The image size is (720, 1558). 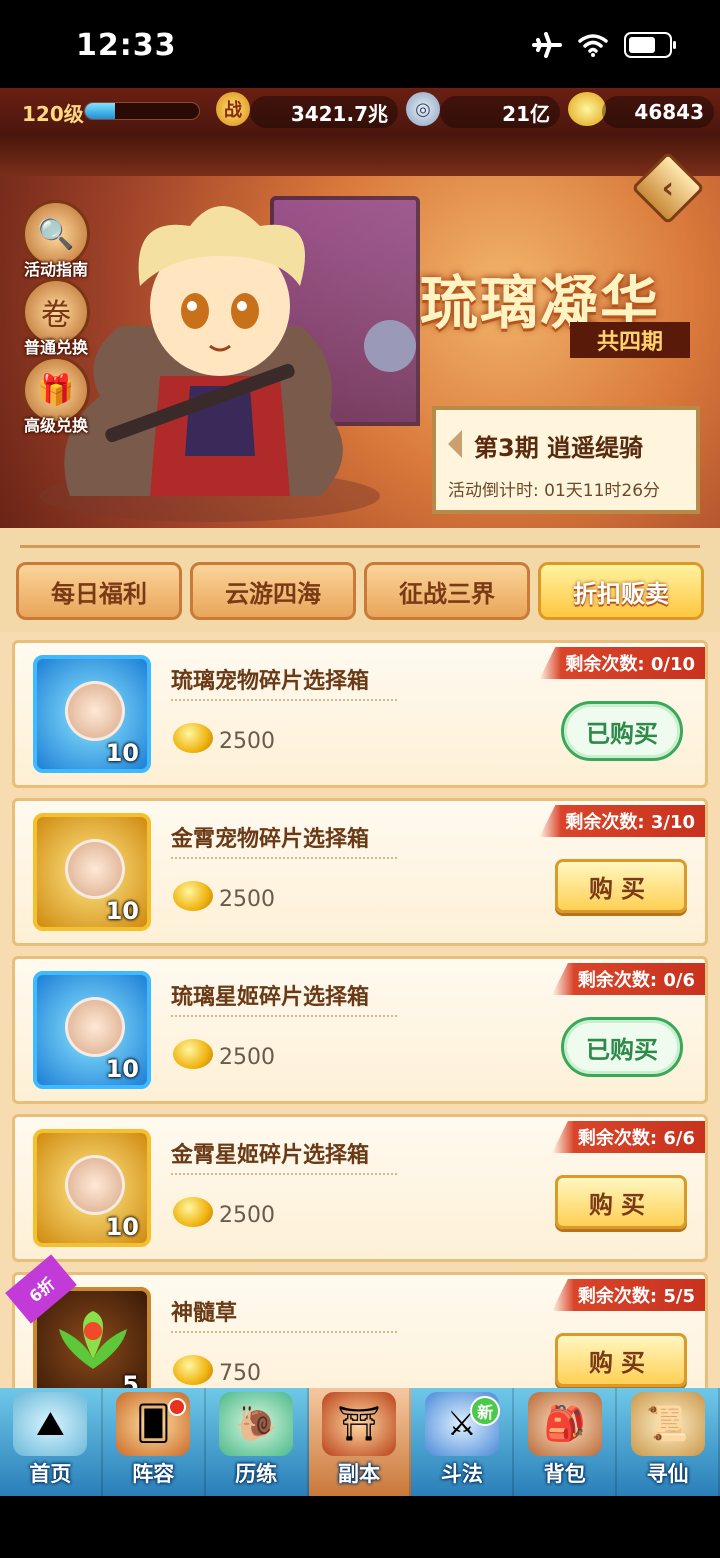 I want to click on nav-training: 🐌 历练, so click(x=257, y=1442).